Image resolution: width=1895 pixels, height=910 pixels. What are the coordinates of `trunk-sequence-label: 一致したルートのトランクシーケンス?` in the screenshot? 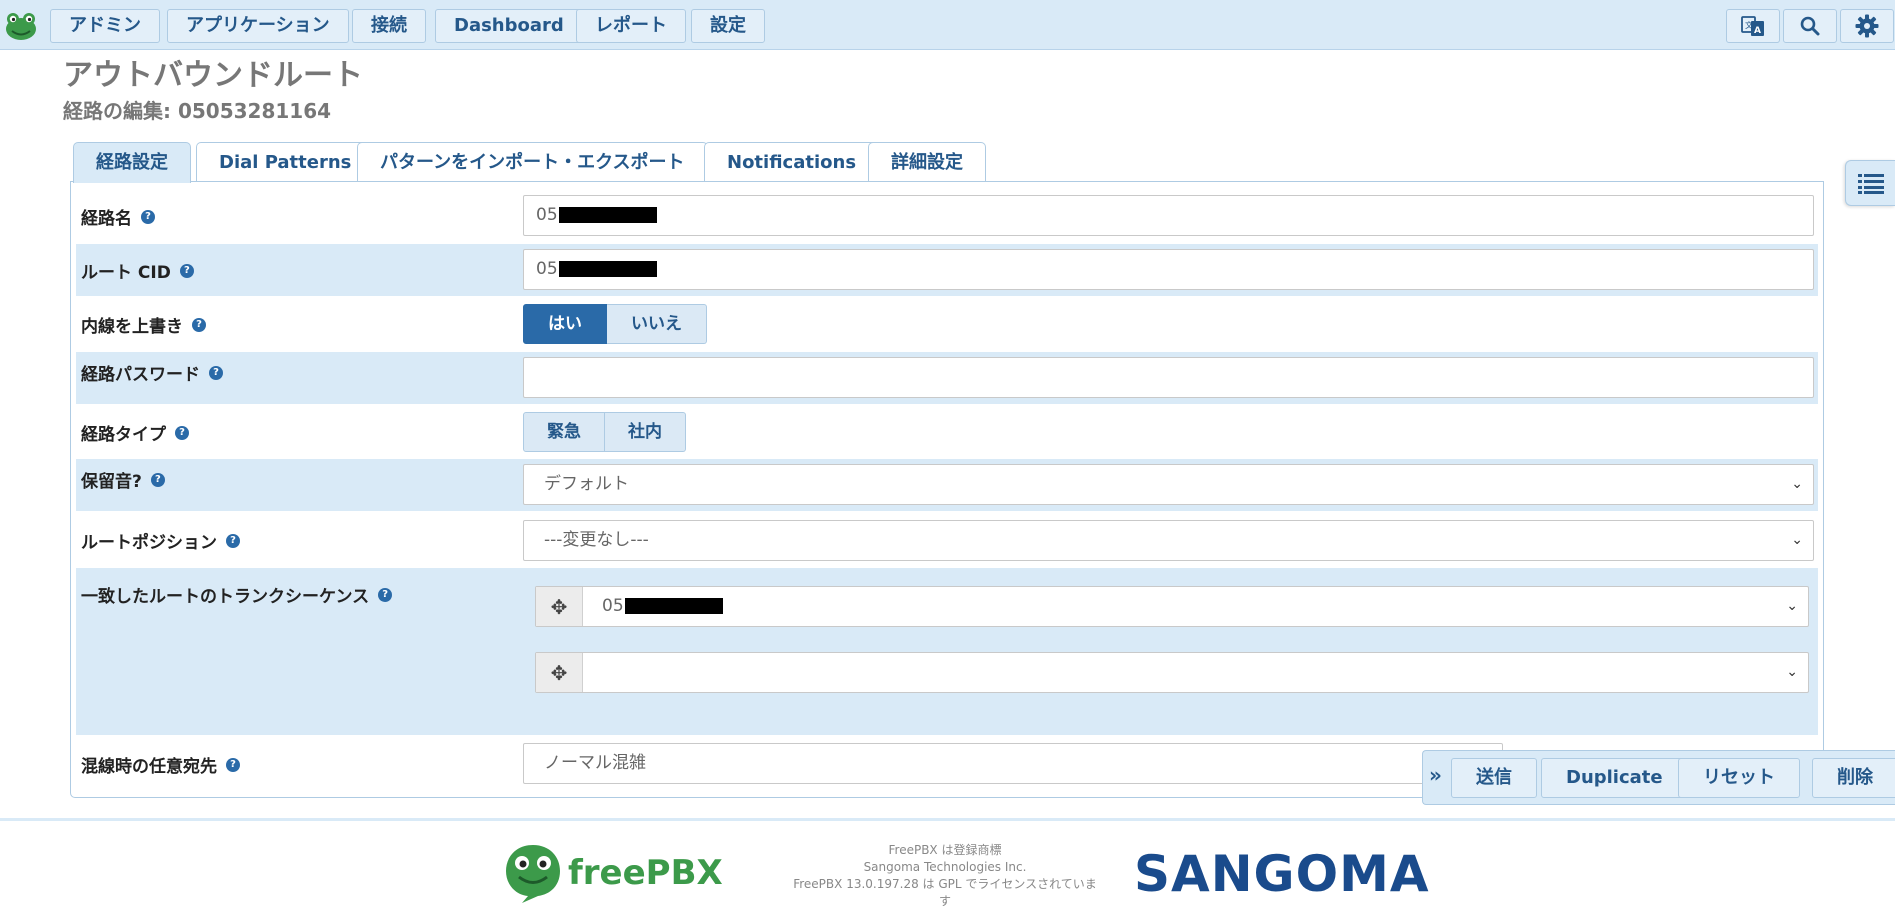 It's located at (237, 594).